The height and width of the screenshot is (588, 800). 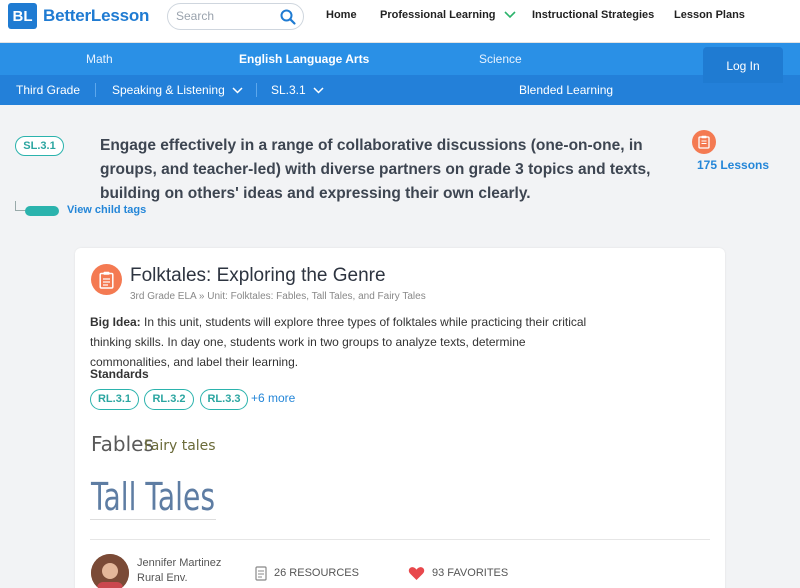 What do you see at coordinates (709, 15) in the screenshot?
I see `nav-lesson-plans: Lesson Plans` at bounding box center [709, 15].